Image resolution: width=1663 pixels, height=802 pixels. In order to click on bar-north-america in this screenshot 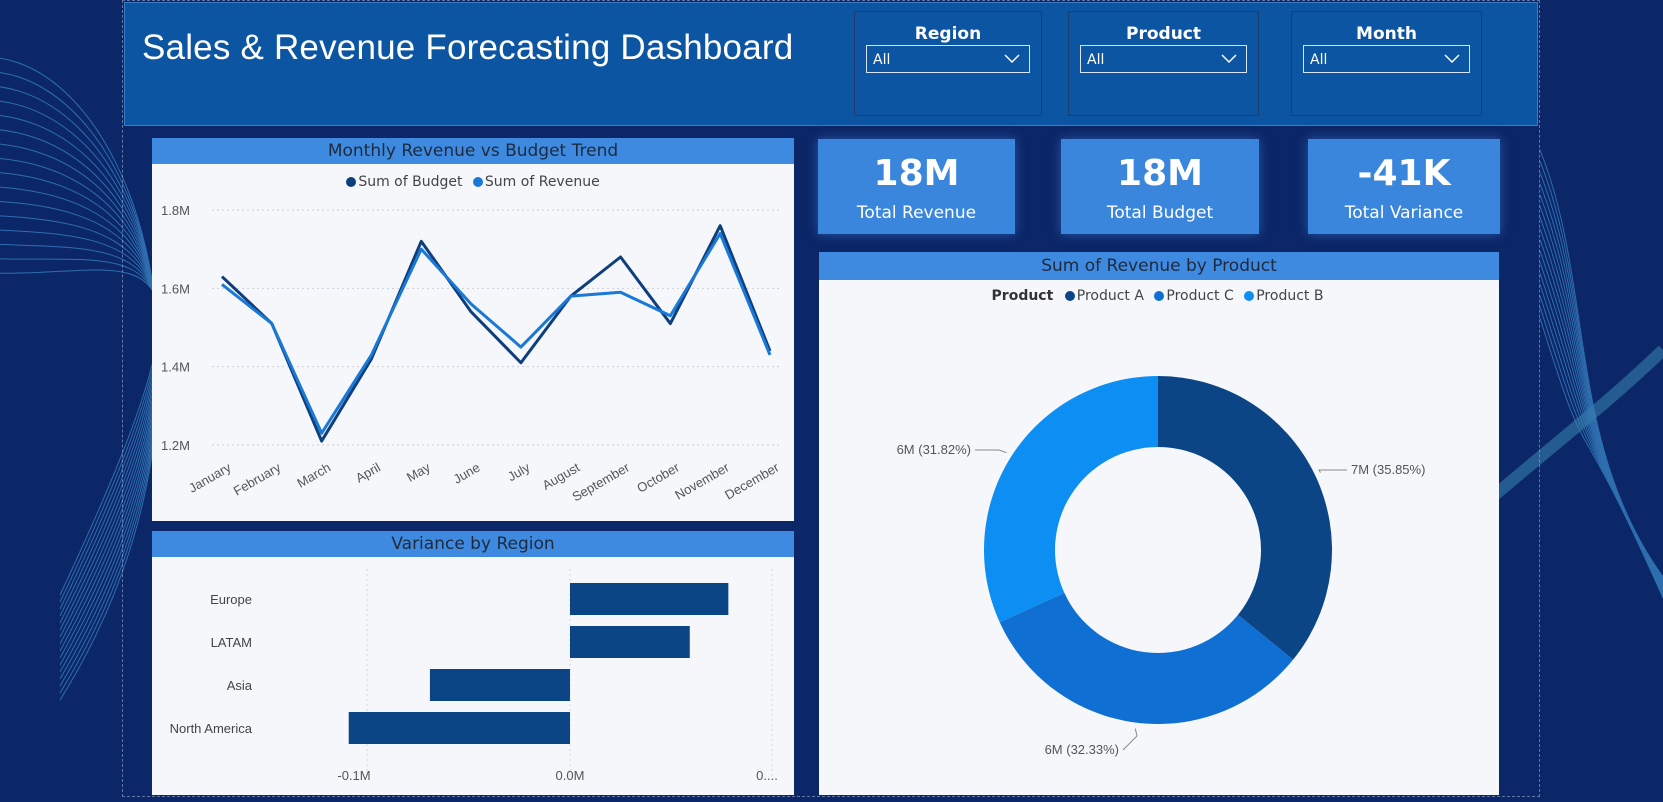, I will do `click(459, 728)`.